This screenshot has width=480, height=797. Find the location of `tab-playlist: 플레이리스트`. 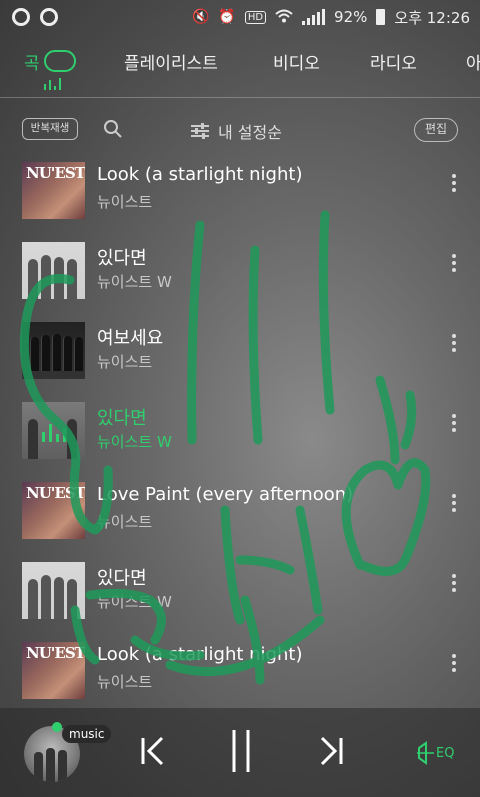

tab-playlist: 플레이리스트 is located at coordinates (171, 61).